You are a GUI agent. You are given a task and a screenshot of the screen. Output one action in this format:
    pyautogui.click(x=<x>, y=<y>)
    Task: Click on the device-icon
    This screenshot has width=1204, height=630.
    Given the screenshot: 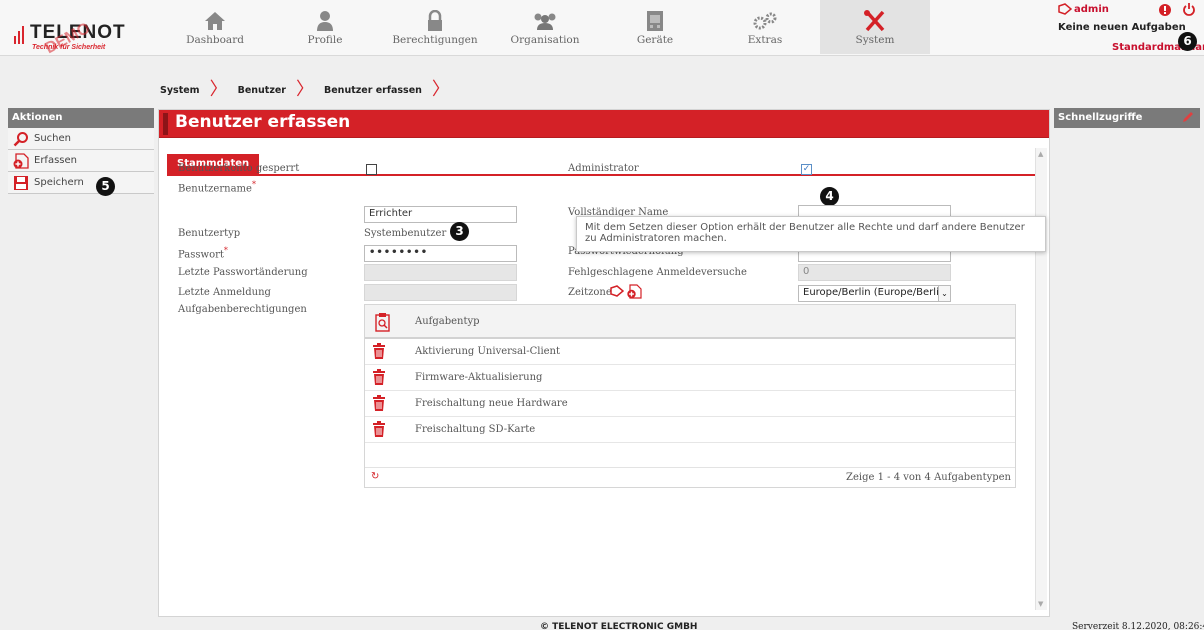 What is the action you would take?
    pyautogui.click(x=655, y=21)
    